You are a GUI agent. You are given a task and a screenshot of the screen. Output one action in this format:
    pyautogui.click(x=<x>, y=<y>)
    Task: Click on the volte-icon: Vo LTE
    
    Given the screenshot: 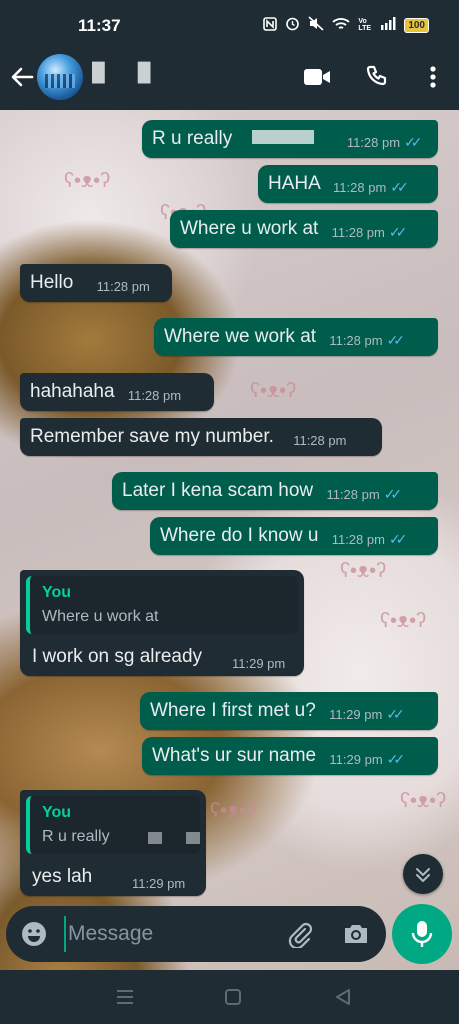 What is the action you would take?
    pyautogui.click(x=365, y=25)
    